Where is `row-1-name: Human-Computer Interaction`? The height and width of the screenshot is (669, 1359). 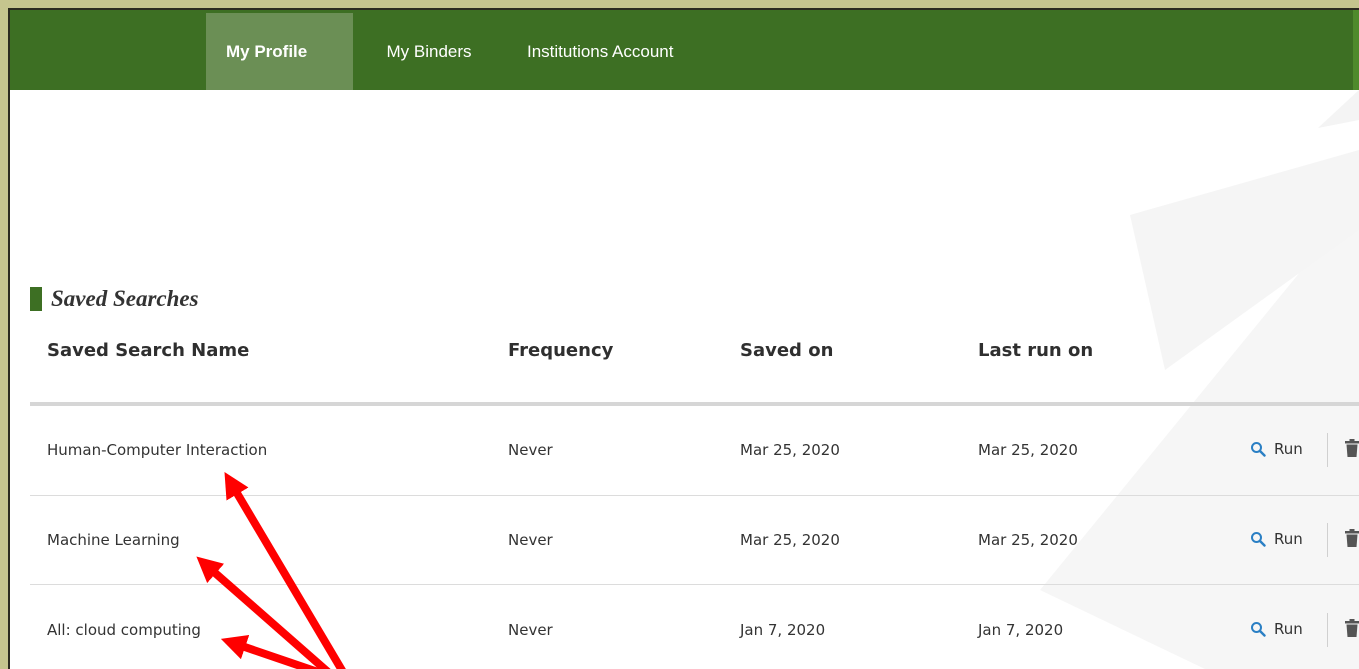 row-1-name: Human-Computer Interaction is located at coordinates (157, 450).